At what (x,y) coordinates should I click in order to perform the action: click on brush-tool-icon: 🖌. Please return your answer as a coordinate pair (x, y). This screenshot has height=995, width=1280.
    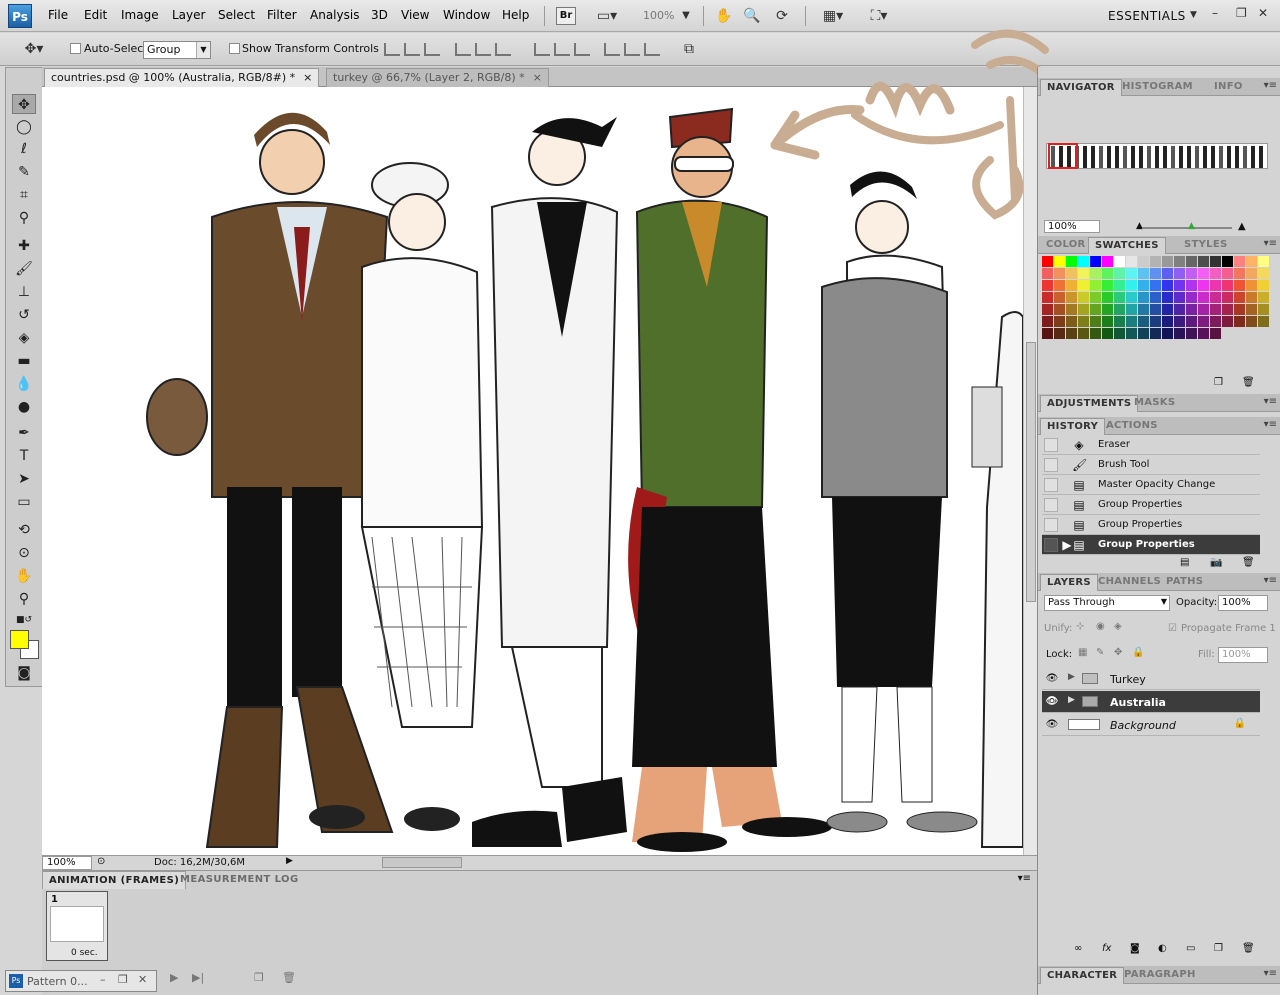
    Looking at the image, I should click on (24, 269).